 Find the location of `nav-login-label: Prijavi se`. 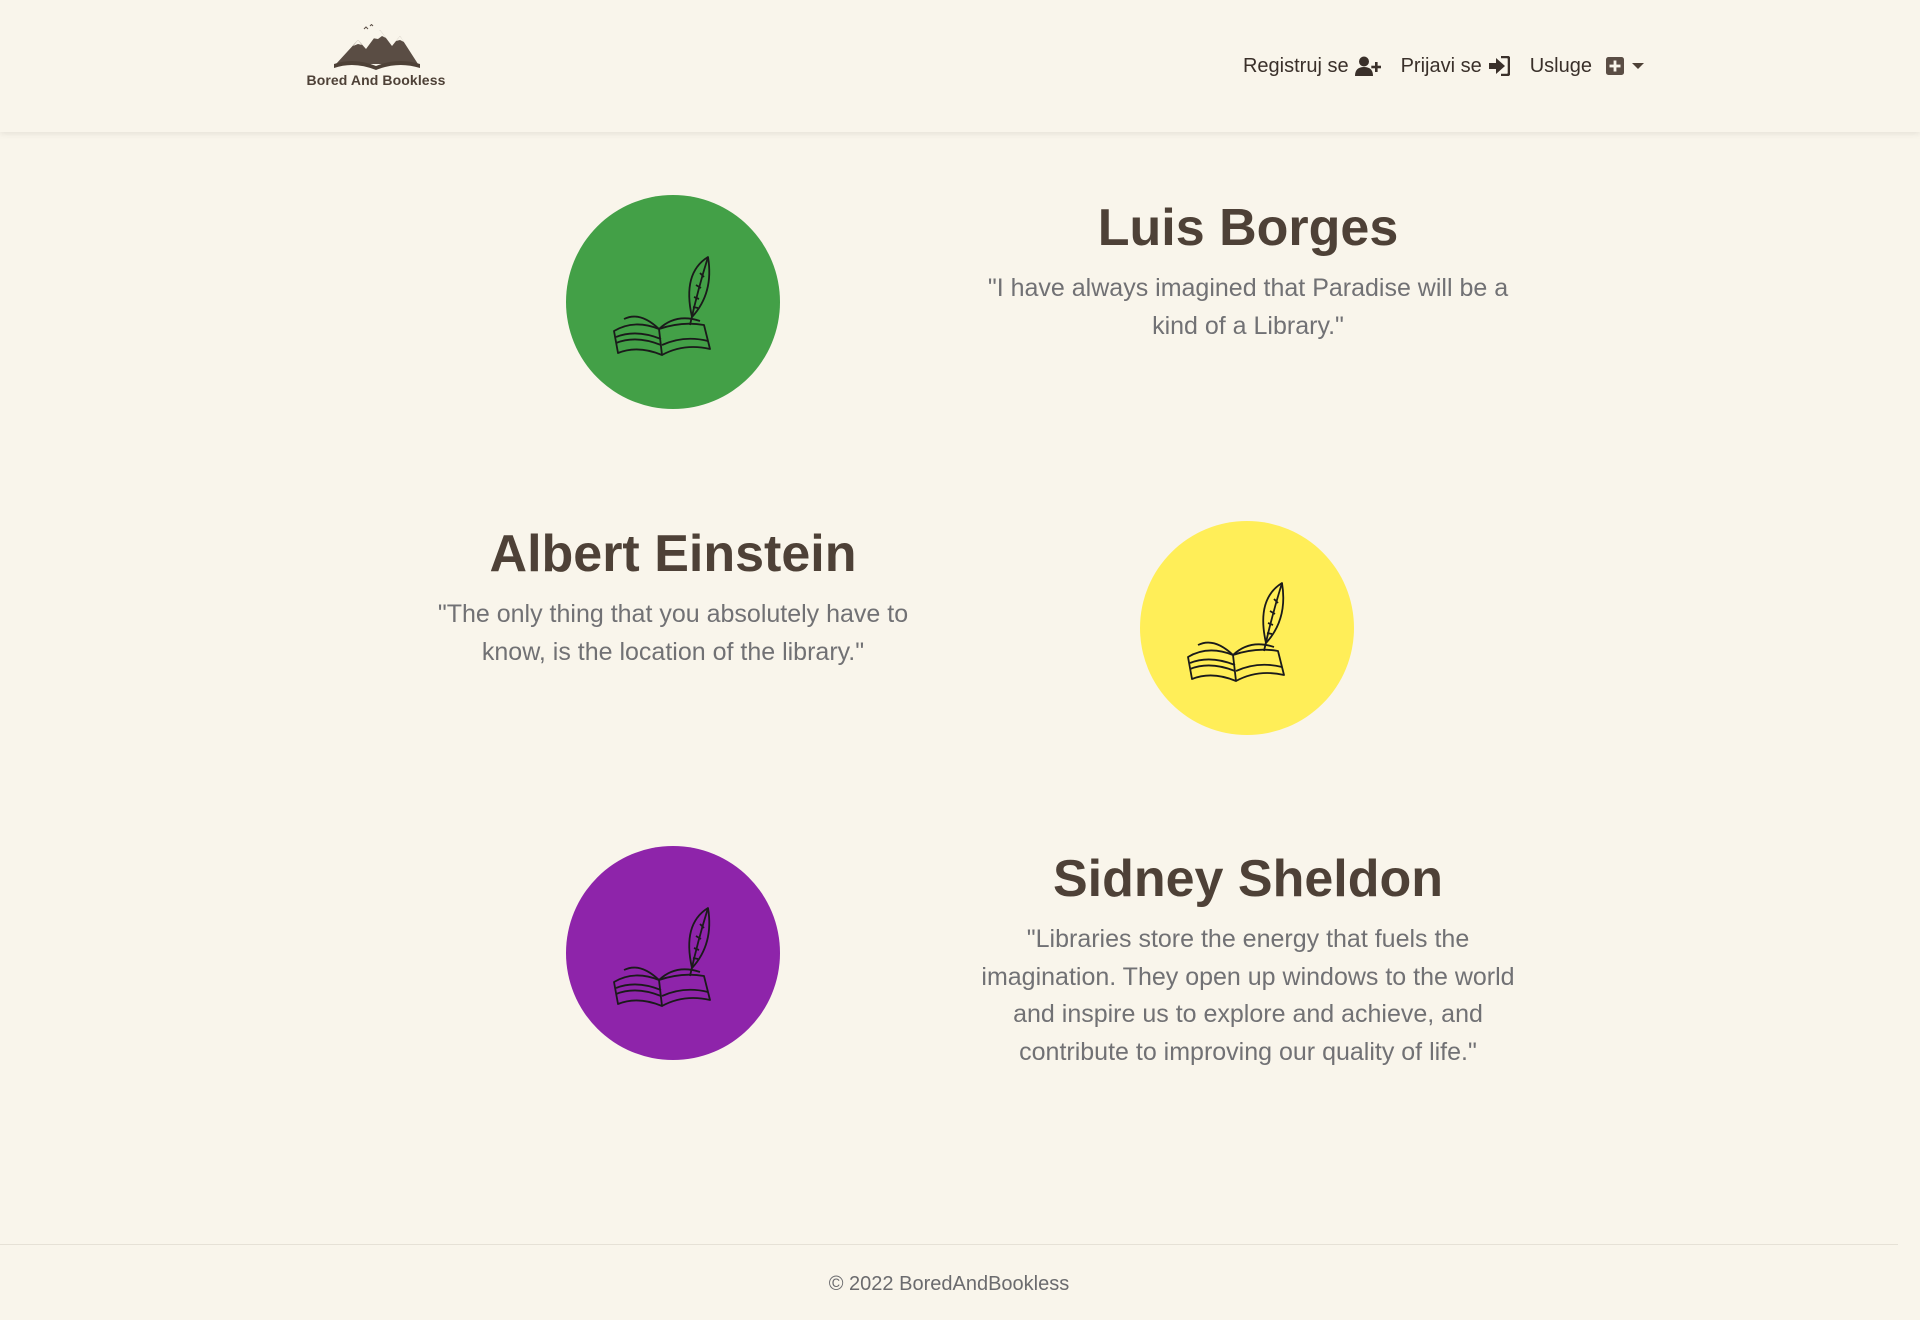

nav-login-label: Prijavi se is located at coordinates (1441, 65).